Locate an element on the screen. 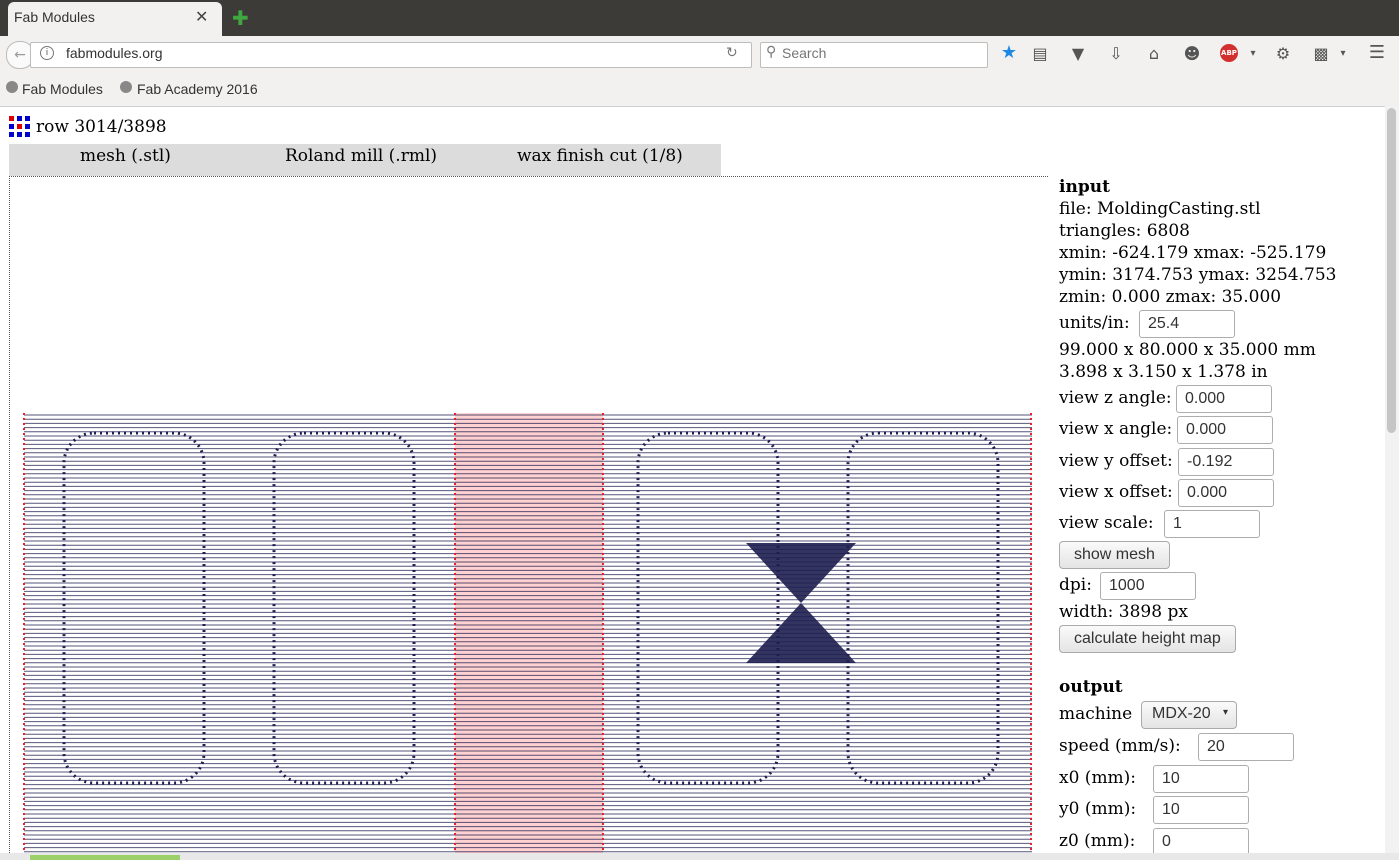  search-input is located at coordinates (877, 53).